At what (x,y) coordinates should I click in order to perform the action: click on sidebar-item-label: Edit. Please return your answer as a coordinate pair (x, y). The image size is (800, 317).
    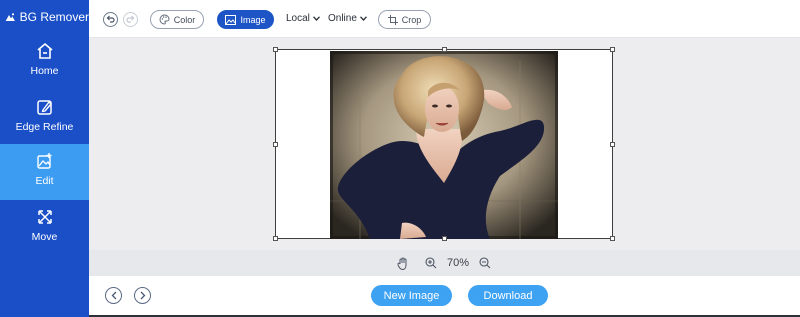
    Looking at the image, I should click on (44, 181).